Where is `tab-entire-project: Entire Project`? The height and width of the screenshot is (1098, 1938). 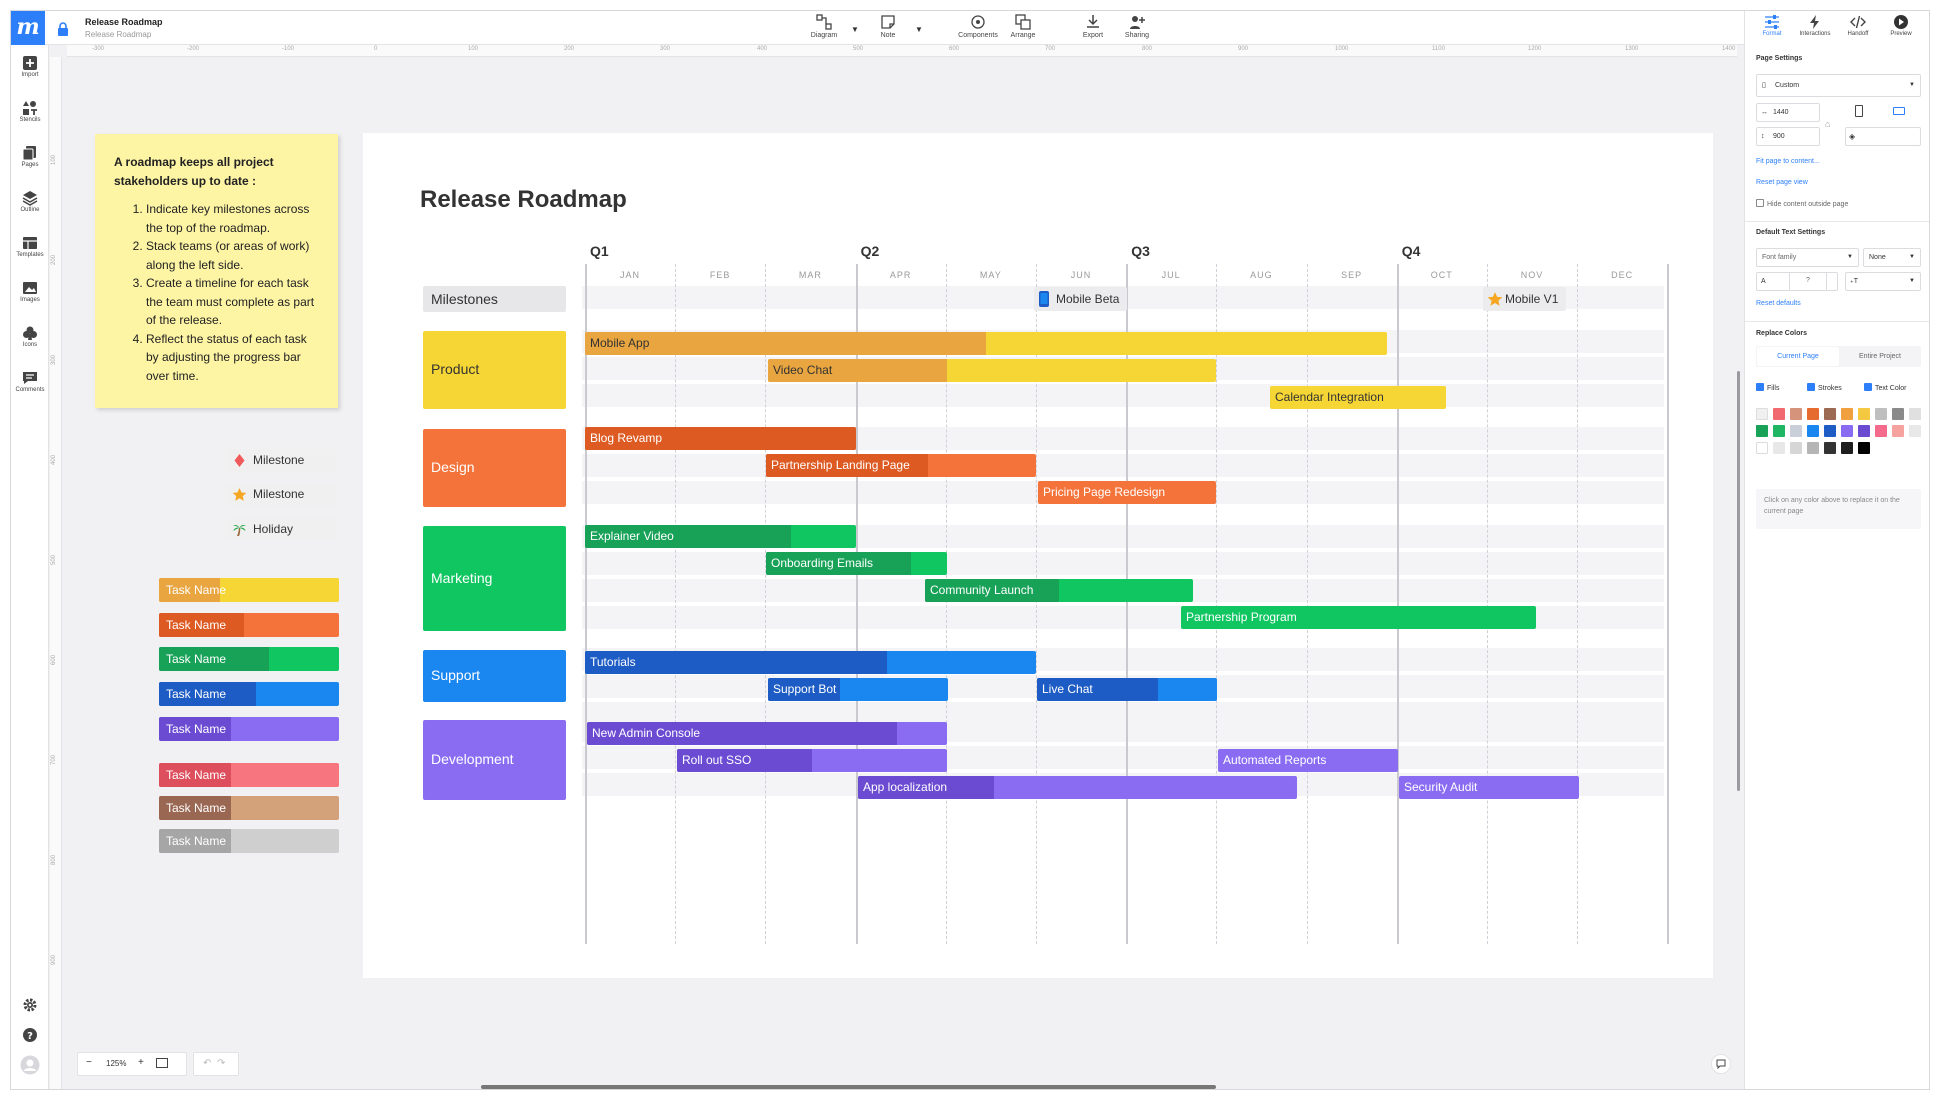 tab-entire-project: Entire Project is located at coordinates (1880, 356).